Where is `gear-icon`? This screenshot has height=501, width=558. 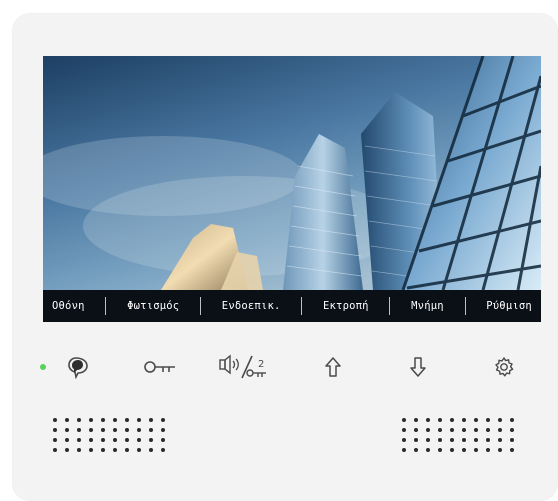 gear-icon is located at coordinates (504, 367).